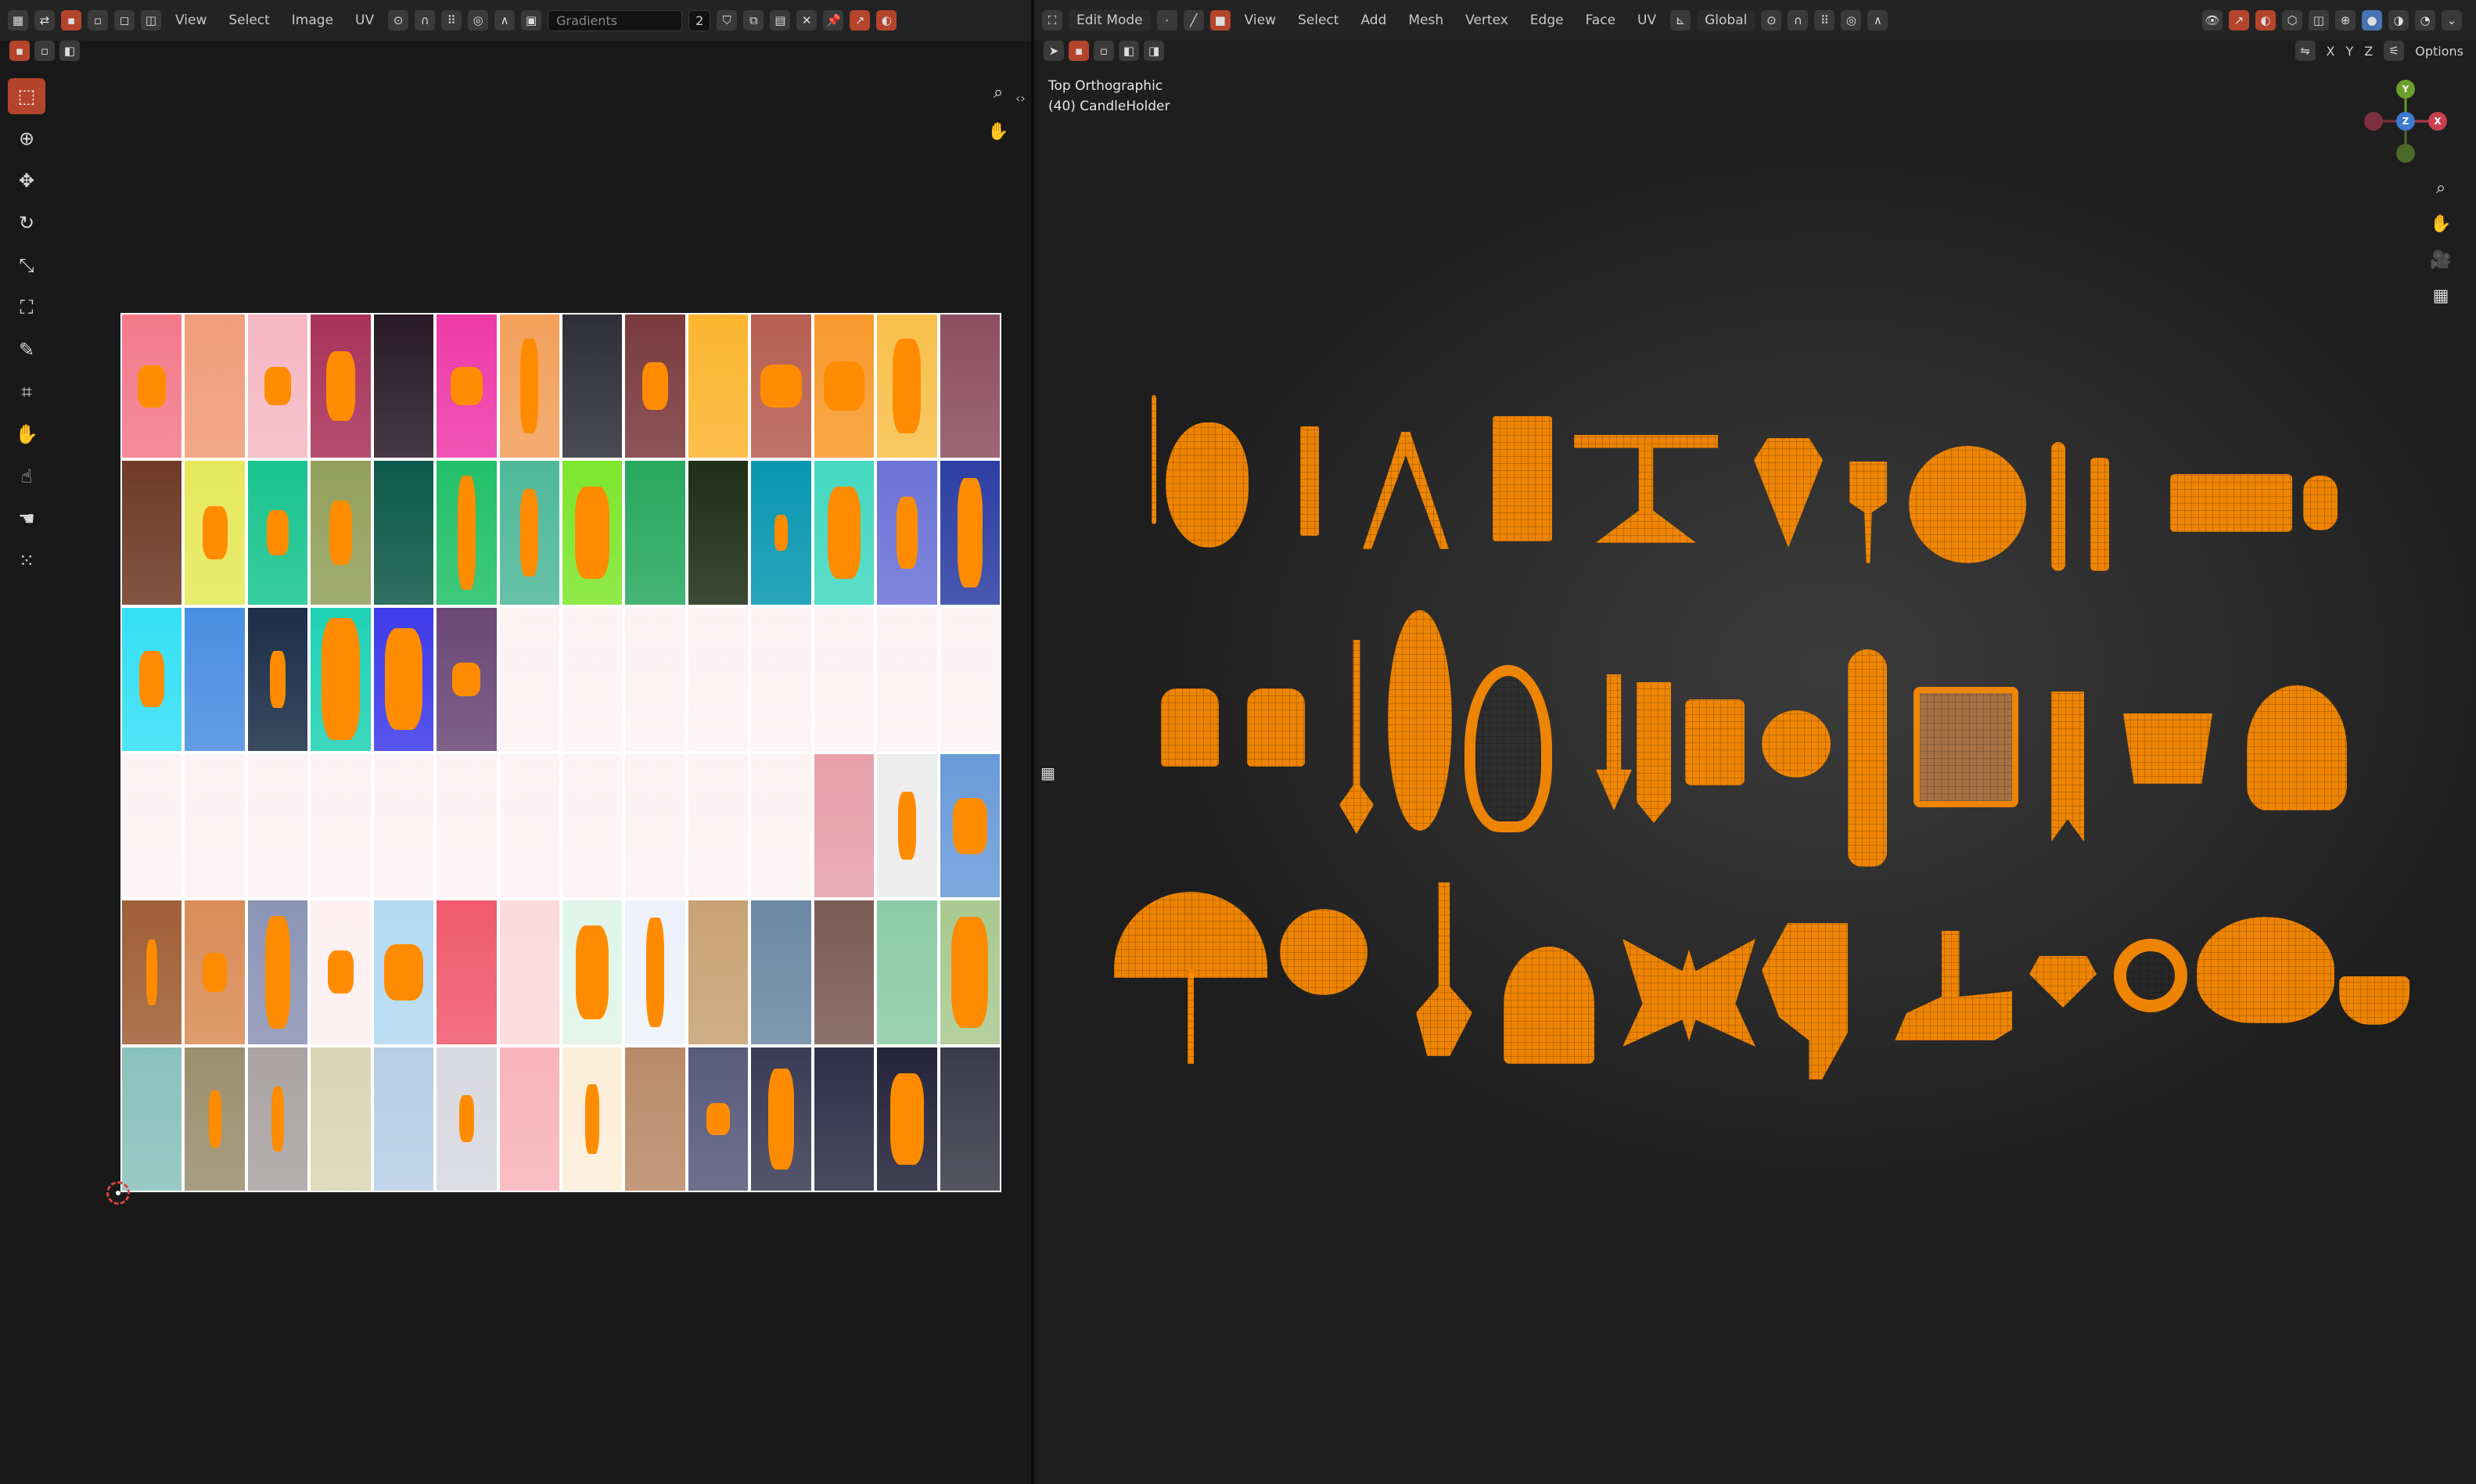 The image size is (2476, 1484). What do you see at coordinates (18, 20) in the screenshot?
I see `editor-type-icon: ▦` at bounding box center [18, 20].